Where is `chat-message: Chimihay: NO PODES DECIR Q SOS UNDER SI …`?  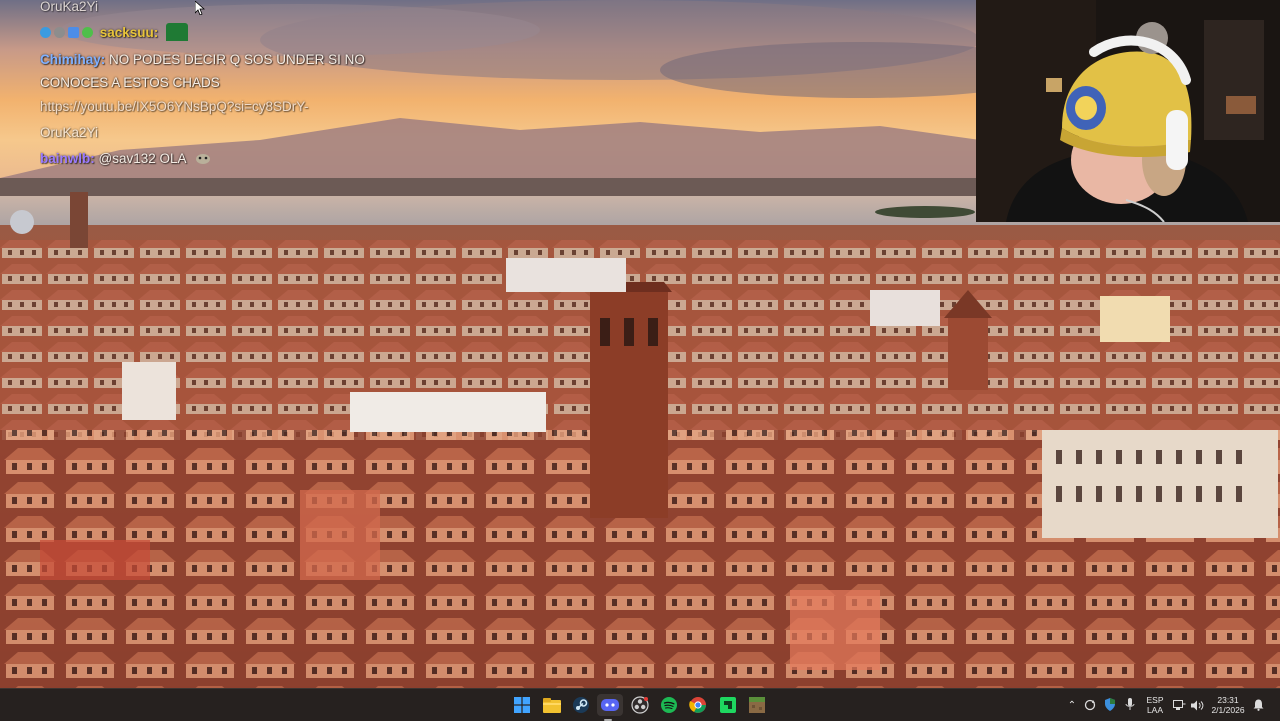 chat-message: Chimihay: NO PODES DECIR Q SOS UNDER SI … is located at coordinates (205, 70).